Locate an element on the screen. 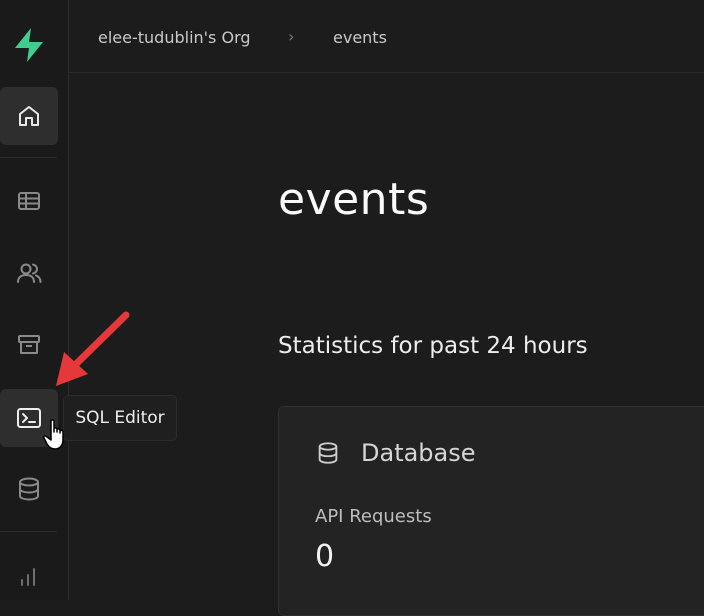 This screenshot has height=616, width=704. sidebar-item-authentication is located at coordinates (29, 273).